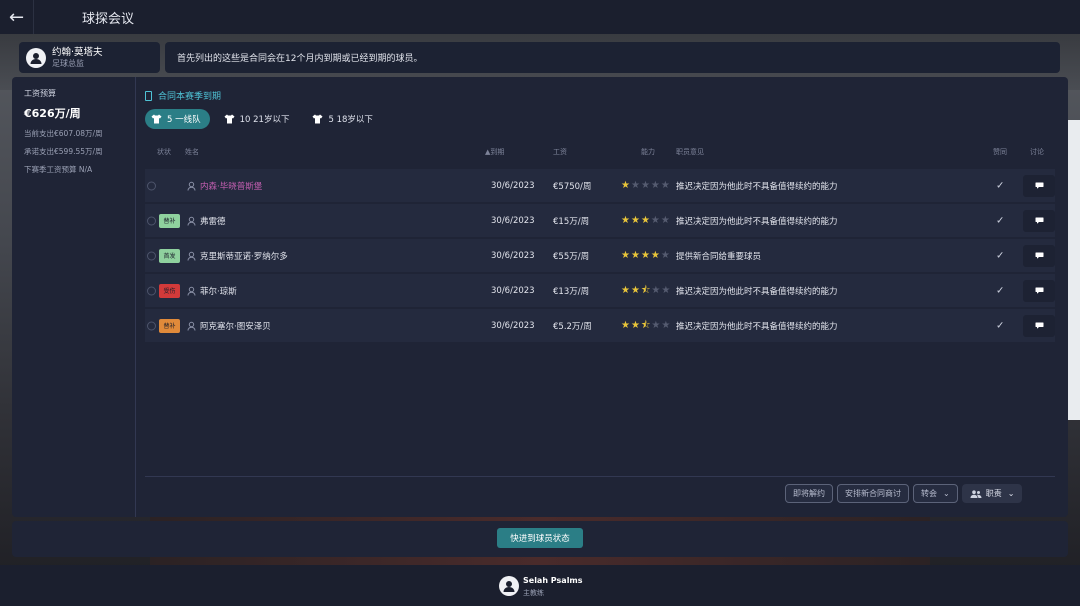 The height and width of the screenshot is (606, 1080). I want to click on col-opinion: 职员意见, so click(690, 152).